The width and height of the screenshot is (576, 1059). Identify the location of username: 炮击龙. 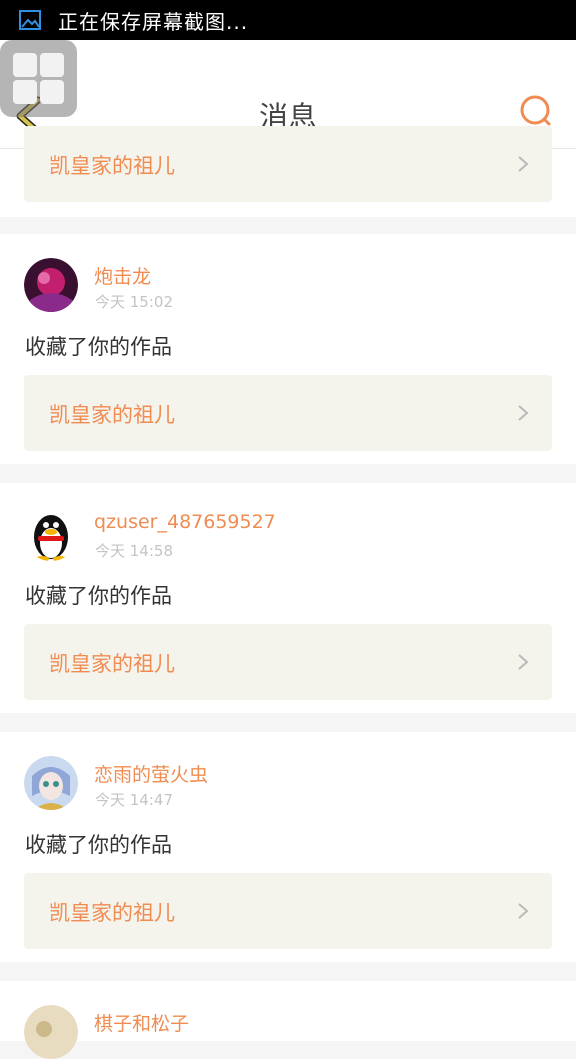
(122, 275).